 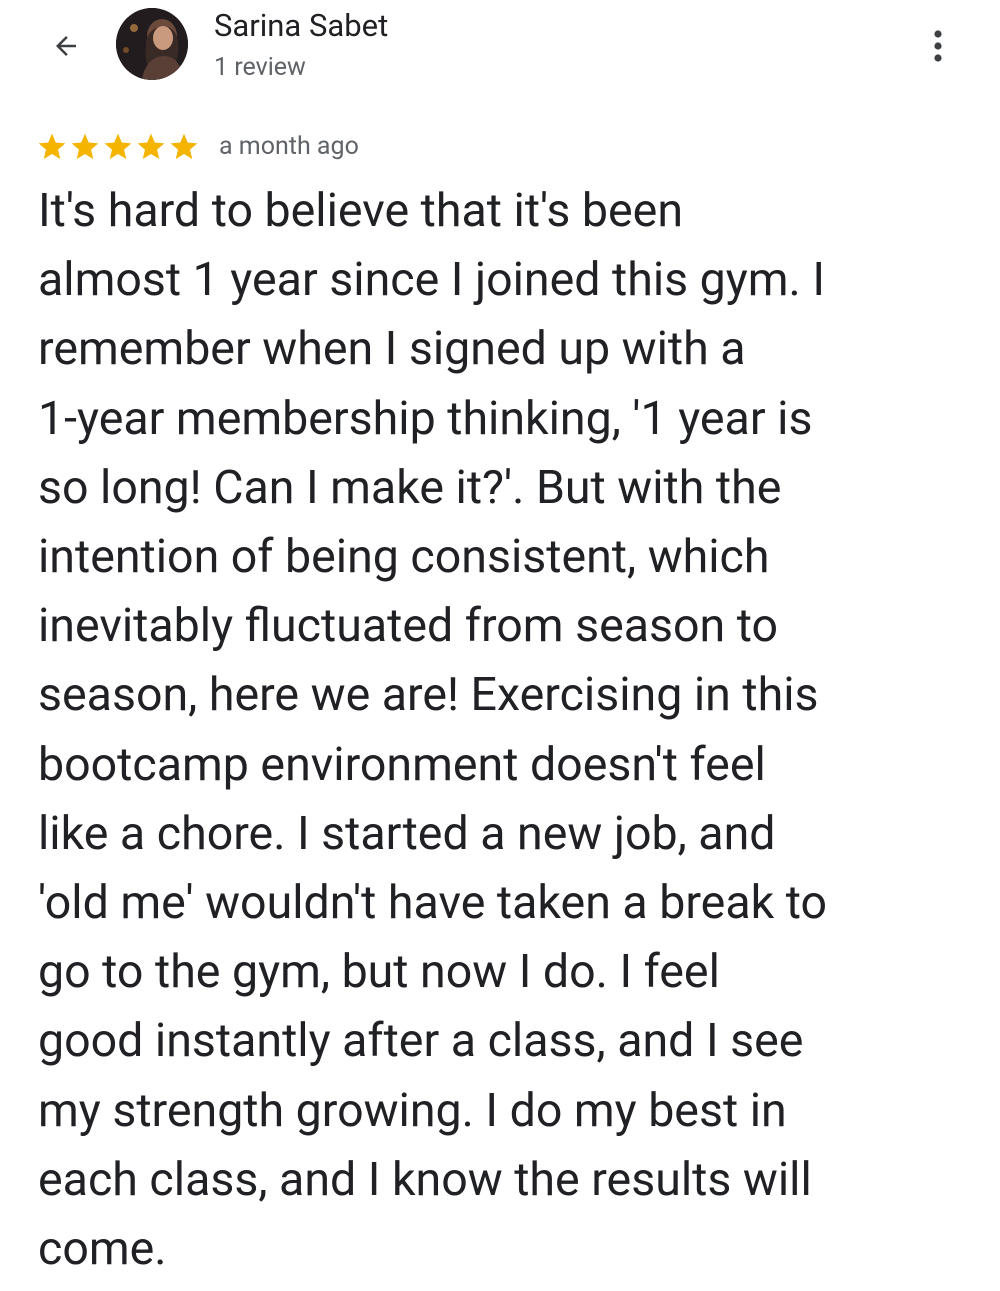 I want to click on review-text-line: 1-year membership thinking, '1 year is, so click(x=425, y=418).